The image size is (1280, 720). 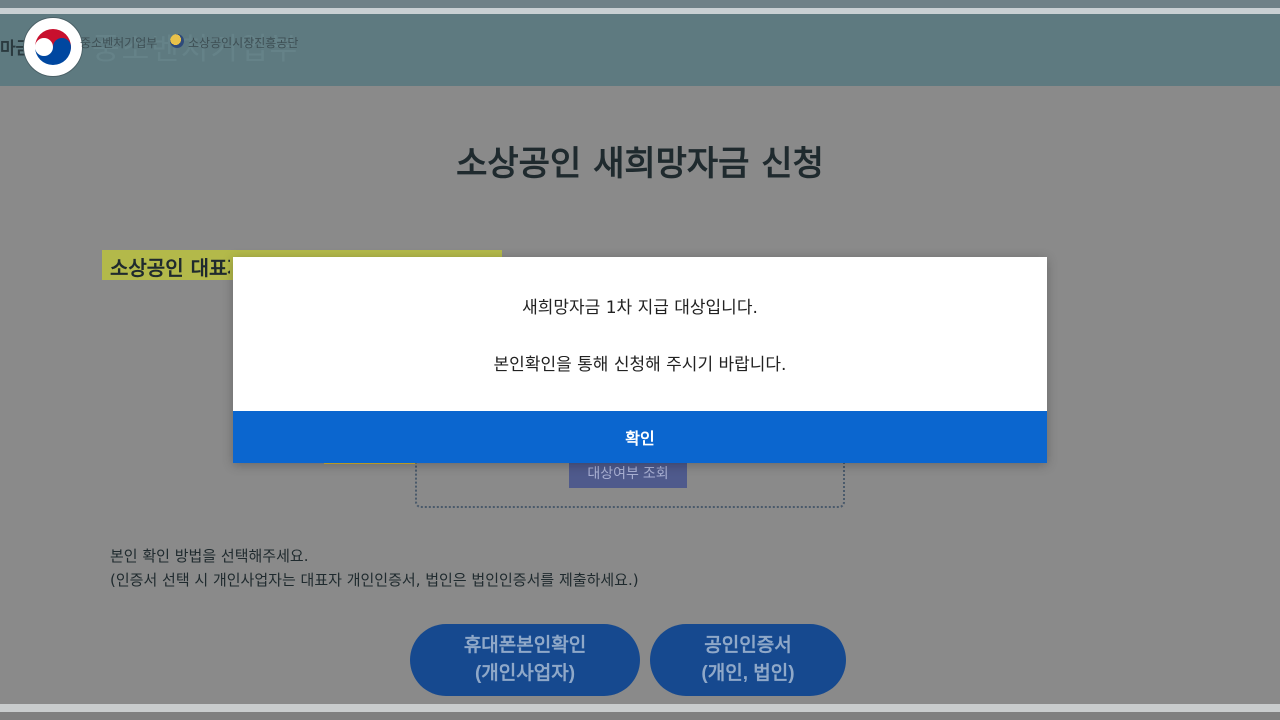 What do you see at coordinates (209, 556) in the screenshot?
I see `instruction-line-1: 본인 확인 방법을 선택해주세요.` at bounding box center [209, 556].